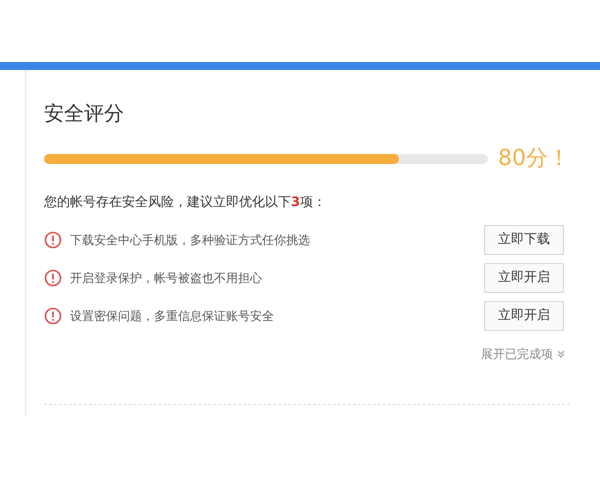  Describe the element at coordinates (523, 353) in the screenshot. I see `expand-completed-link: 展开已完成项` at that location.